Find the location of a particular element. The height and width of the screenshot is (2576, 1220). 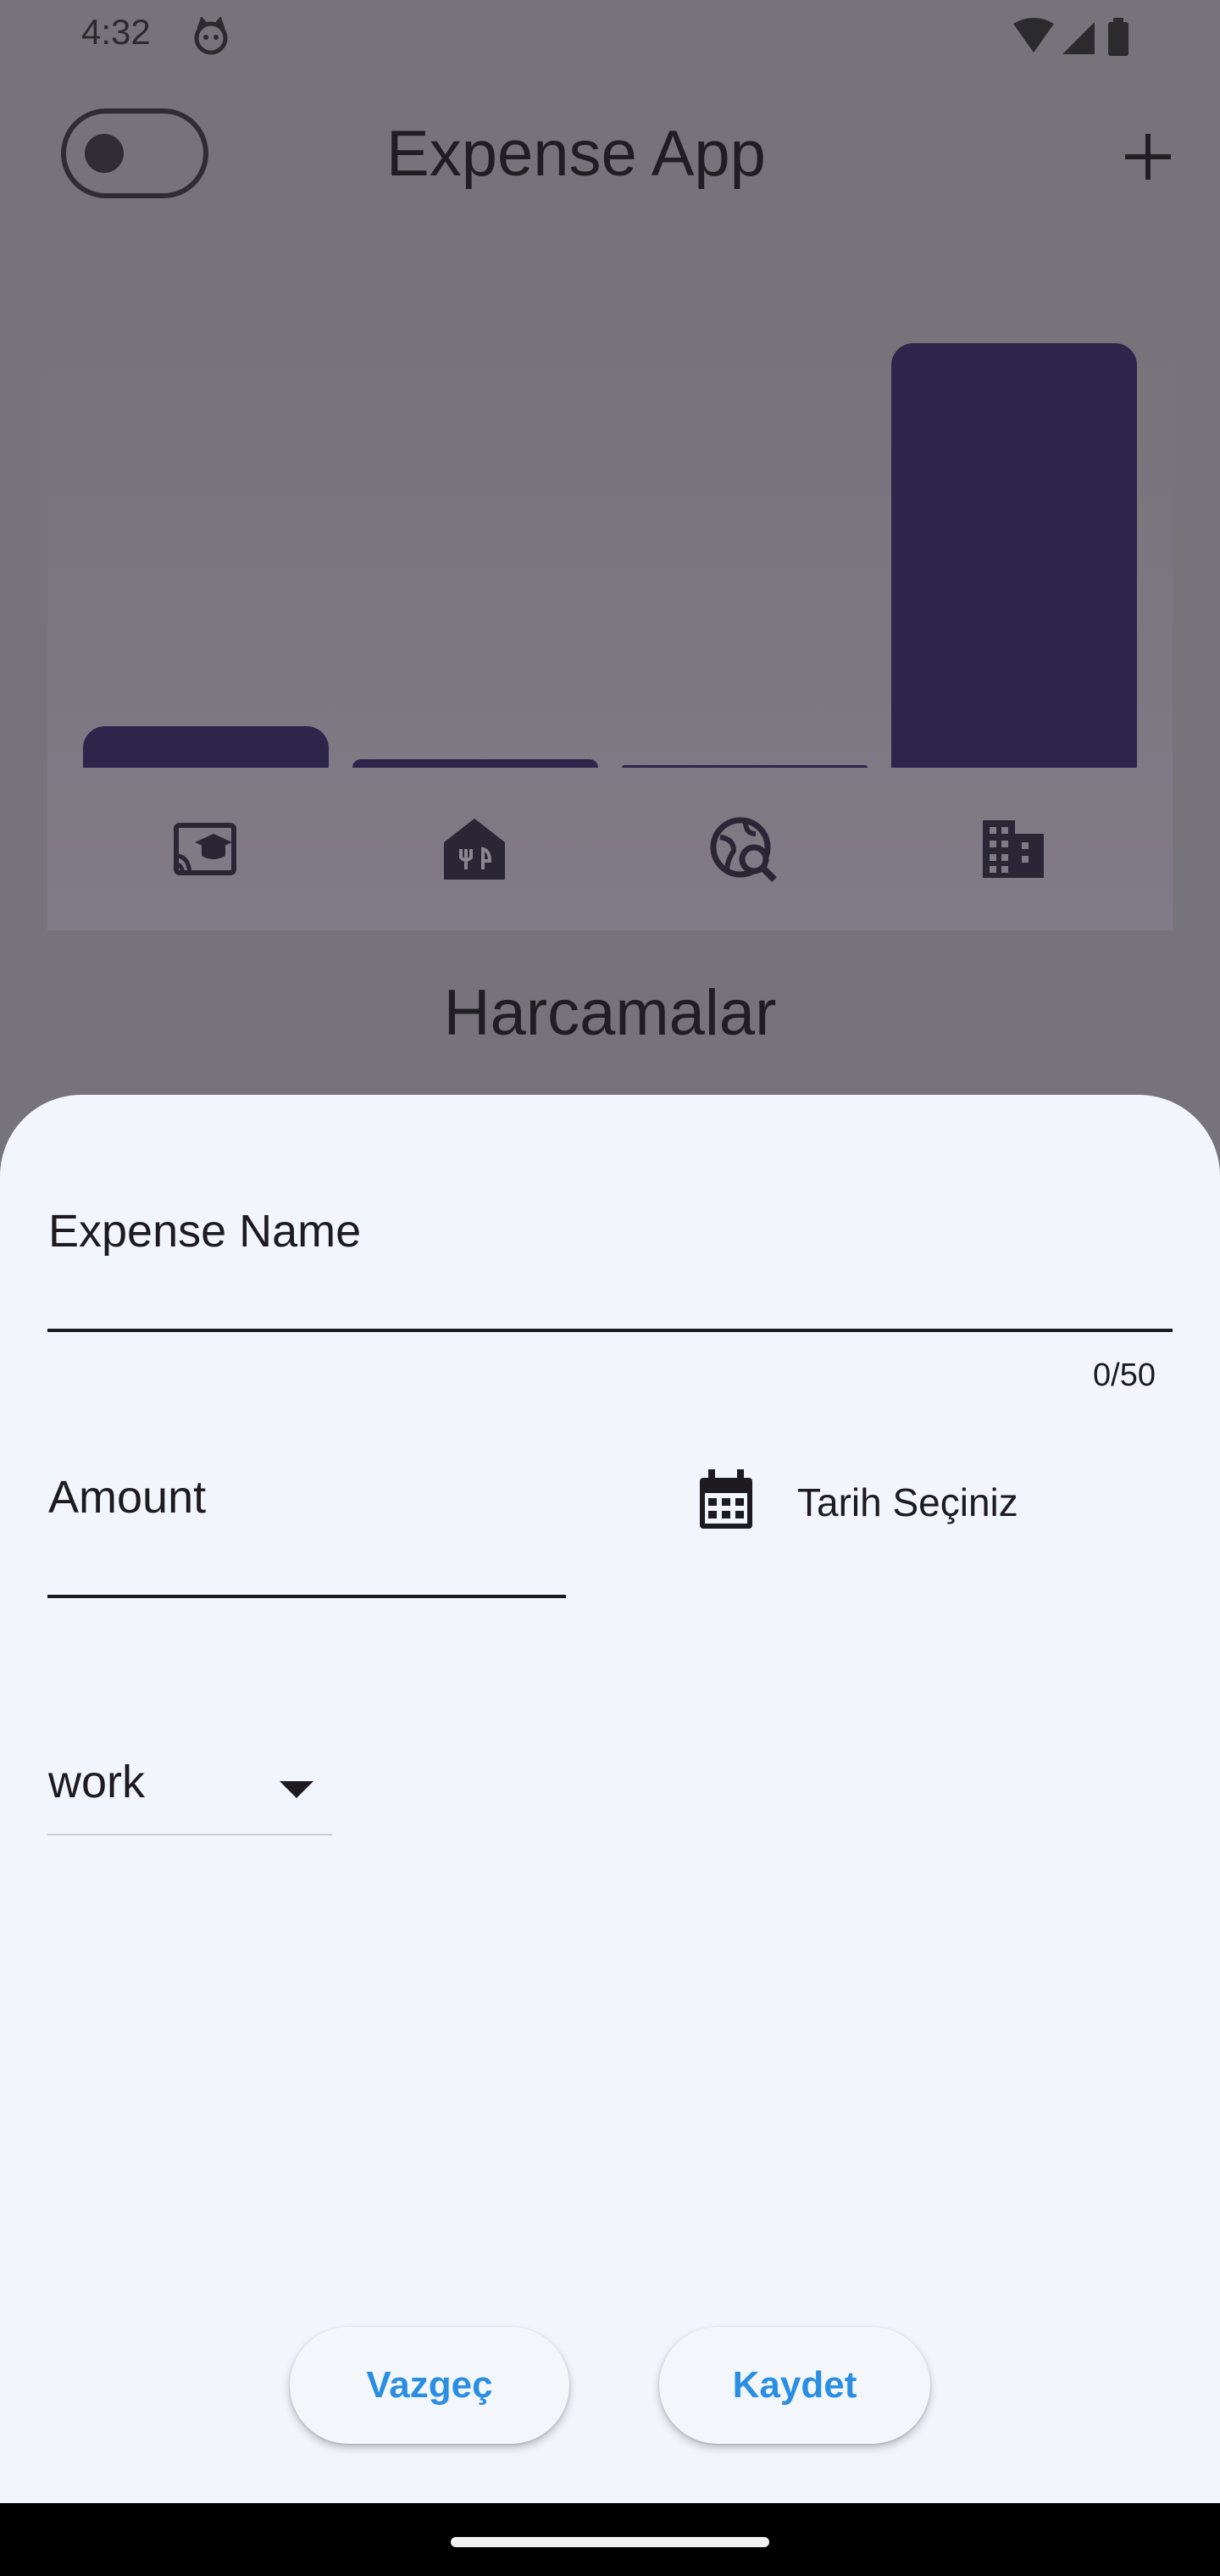

dropdown-underline is located at coordinates (189, 1834).